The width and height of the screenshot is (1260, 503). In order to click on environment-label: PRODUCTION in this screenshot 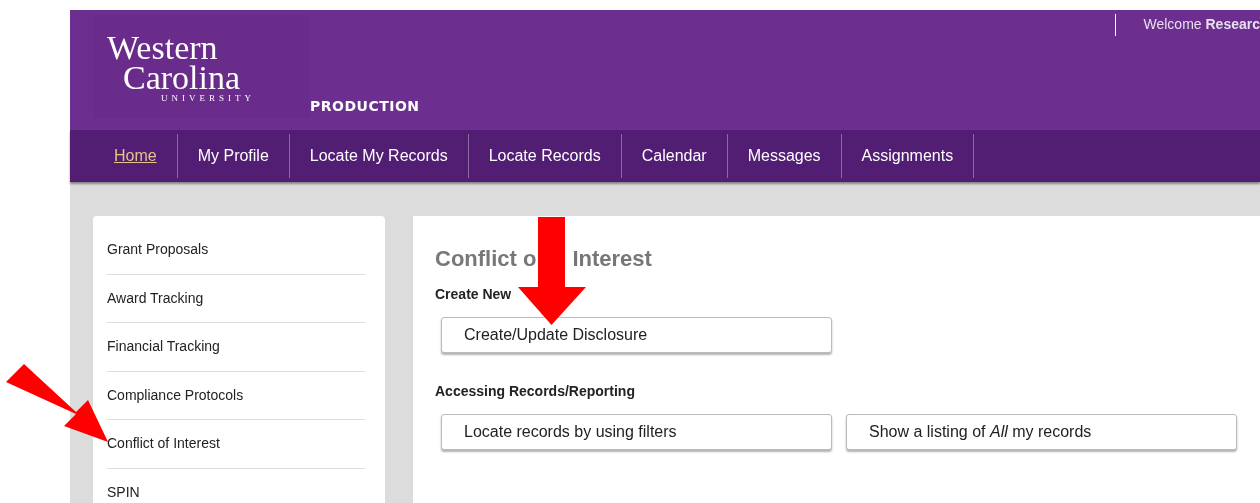, I will do `click(365, 106)`.